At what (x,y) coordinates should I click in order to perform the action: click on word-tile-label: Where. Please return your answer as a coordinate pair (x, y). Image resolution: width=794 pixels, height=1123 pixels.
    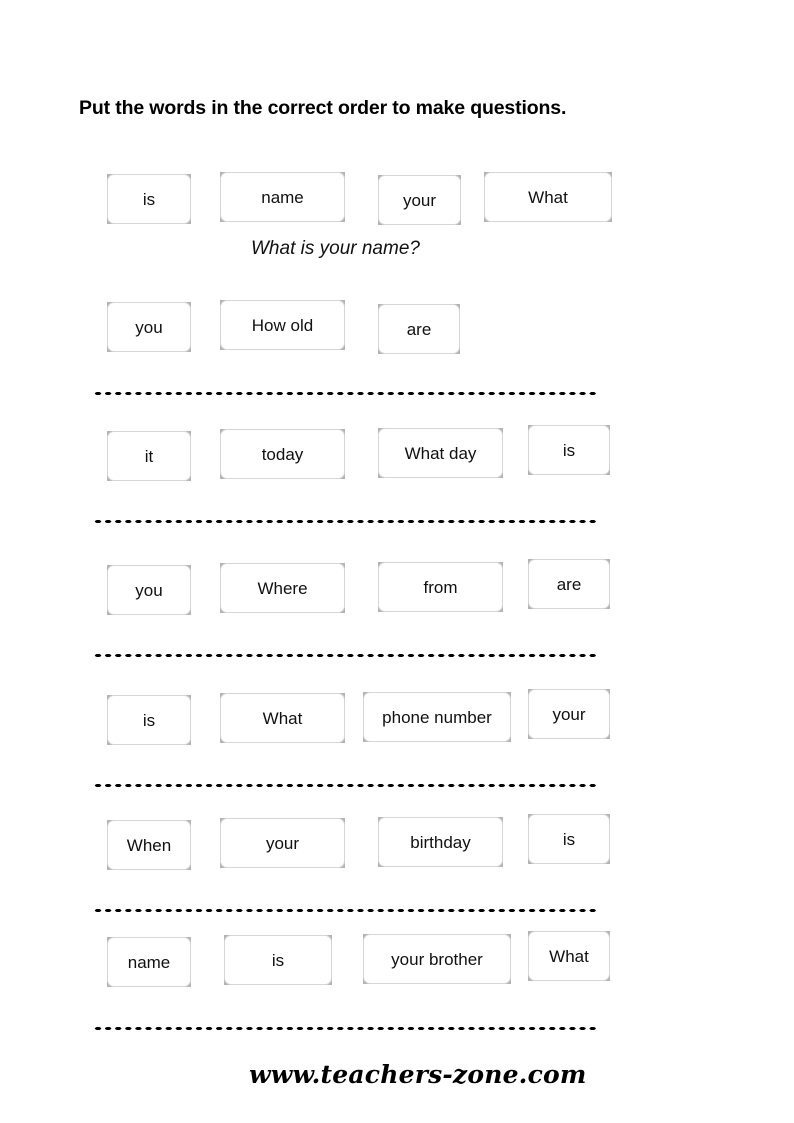
    Looking at the image, I should click on (282, 588).